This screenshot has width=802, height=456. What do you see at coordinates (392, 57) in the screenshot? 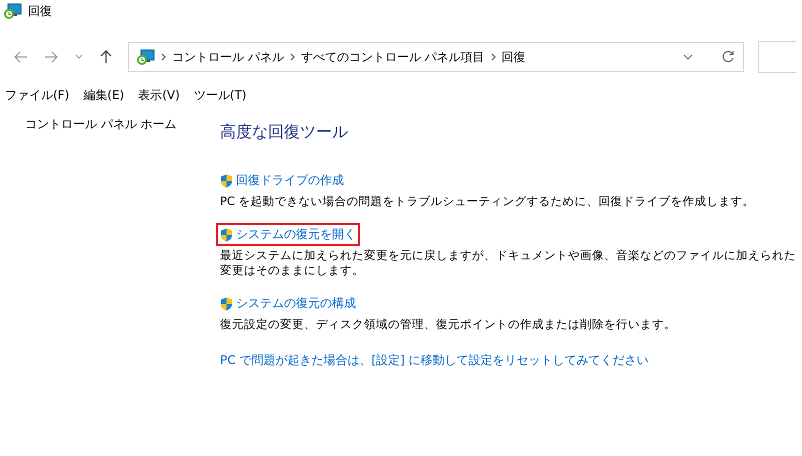
I see `breadcrumb: すべてのコントロール パネル項目` at bounding box center [392, 57].